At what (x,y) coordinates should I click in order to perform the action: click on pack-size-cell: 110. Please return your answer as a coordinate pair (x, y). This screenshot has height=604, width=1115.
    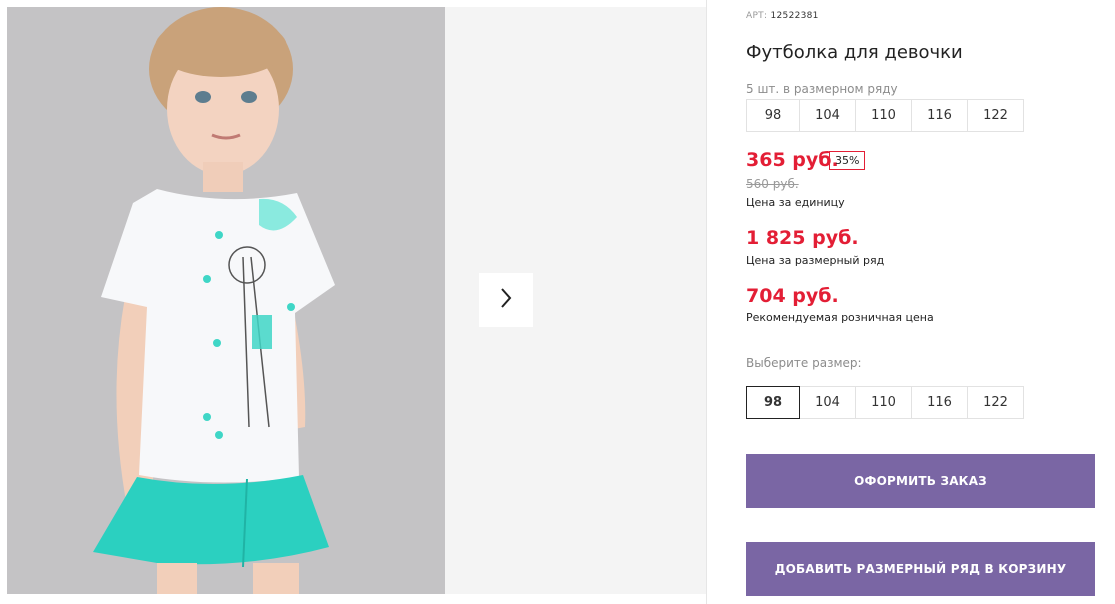
    Looking at the image, I should click on (883, 115).